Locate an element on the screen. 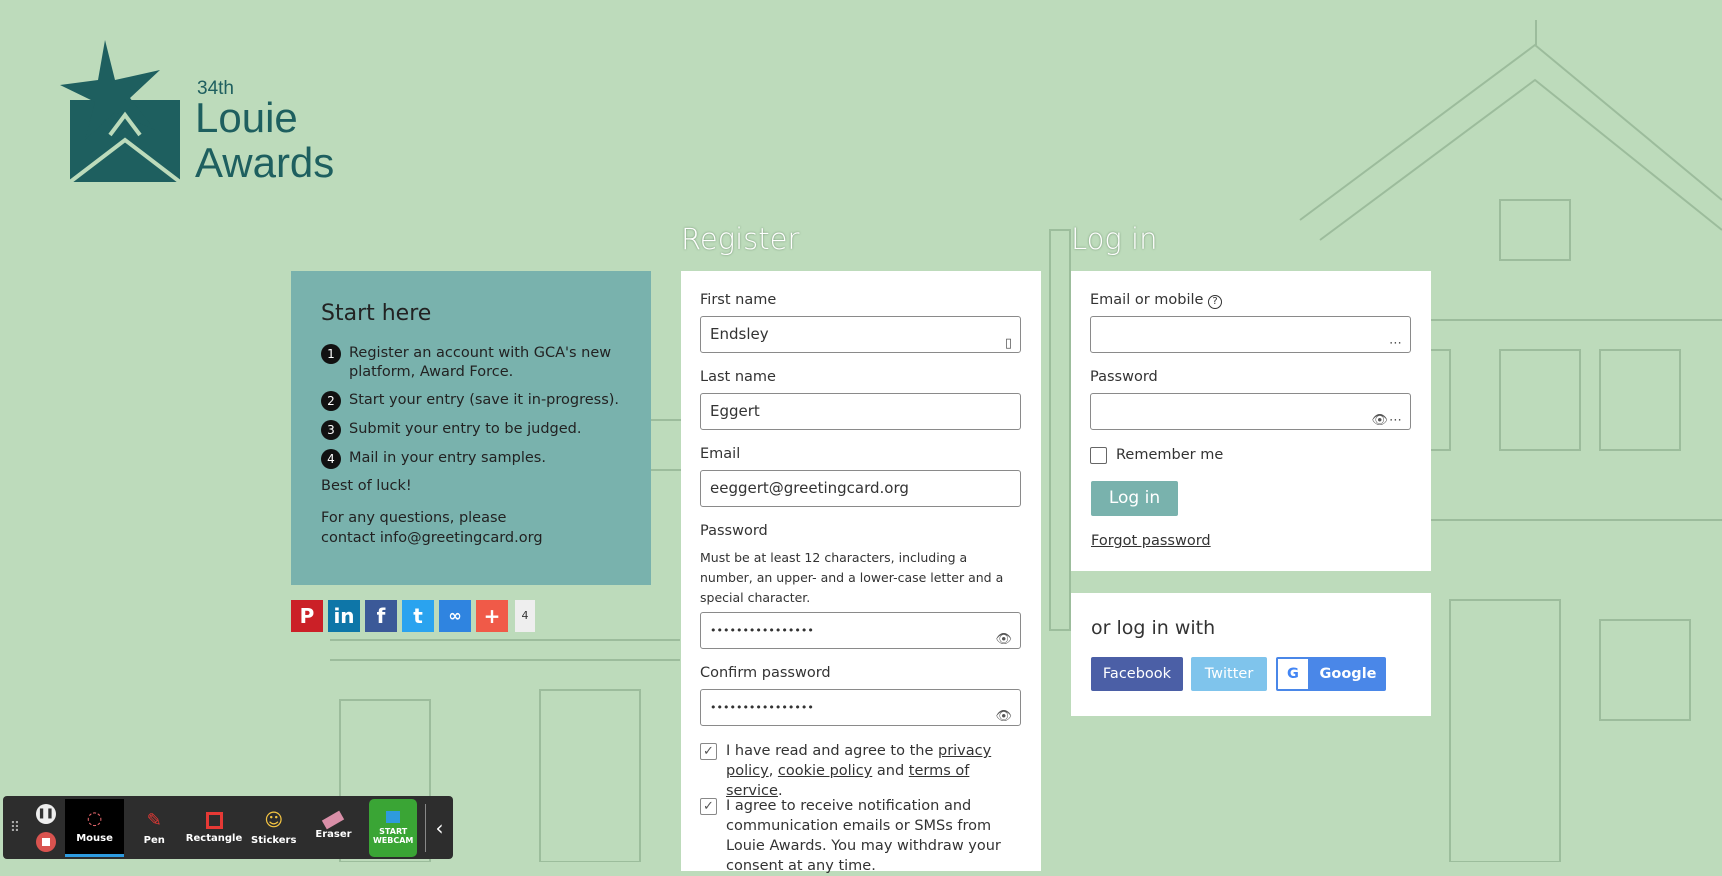 This screenshot has width=1722, height=876. stop-icon is located at coordinates (45, 841).